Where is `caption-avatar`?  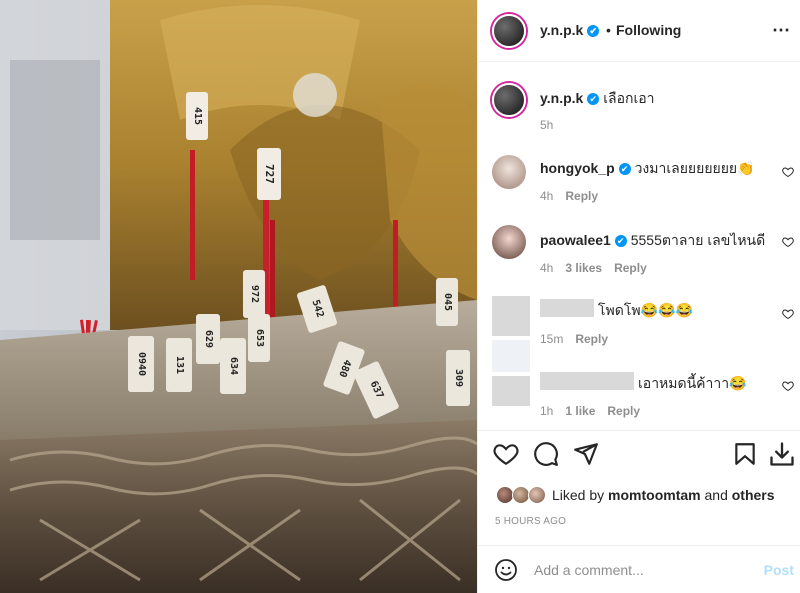
caption-avatar is located at coordinates (509, 100).